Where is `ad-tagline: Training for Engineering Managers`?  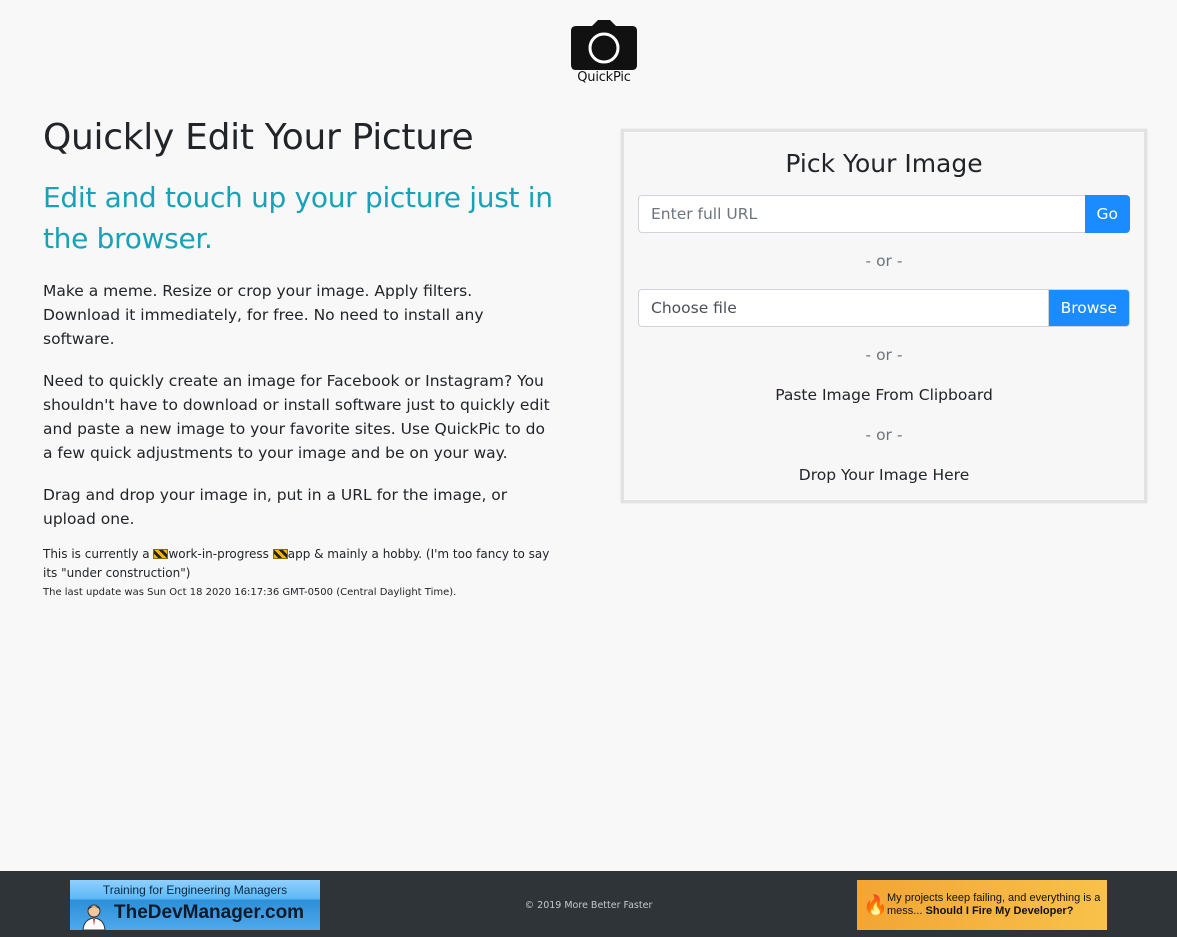 ad-tagline: Training for Engineering Managers is located at coordinates (195, 890).